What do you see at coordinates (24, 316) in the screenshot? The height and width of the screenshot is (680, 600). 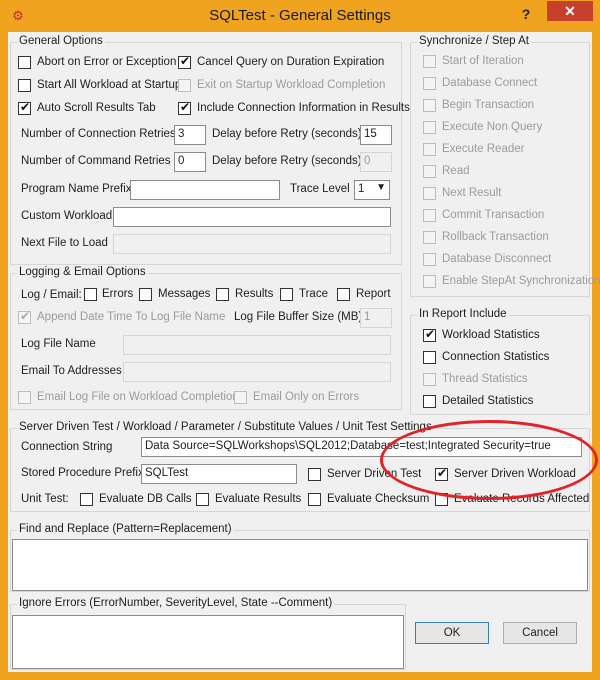 I see `append-date-checkbox` at bounding box center [24, 316].